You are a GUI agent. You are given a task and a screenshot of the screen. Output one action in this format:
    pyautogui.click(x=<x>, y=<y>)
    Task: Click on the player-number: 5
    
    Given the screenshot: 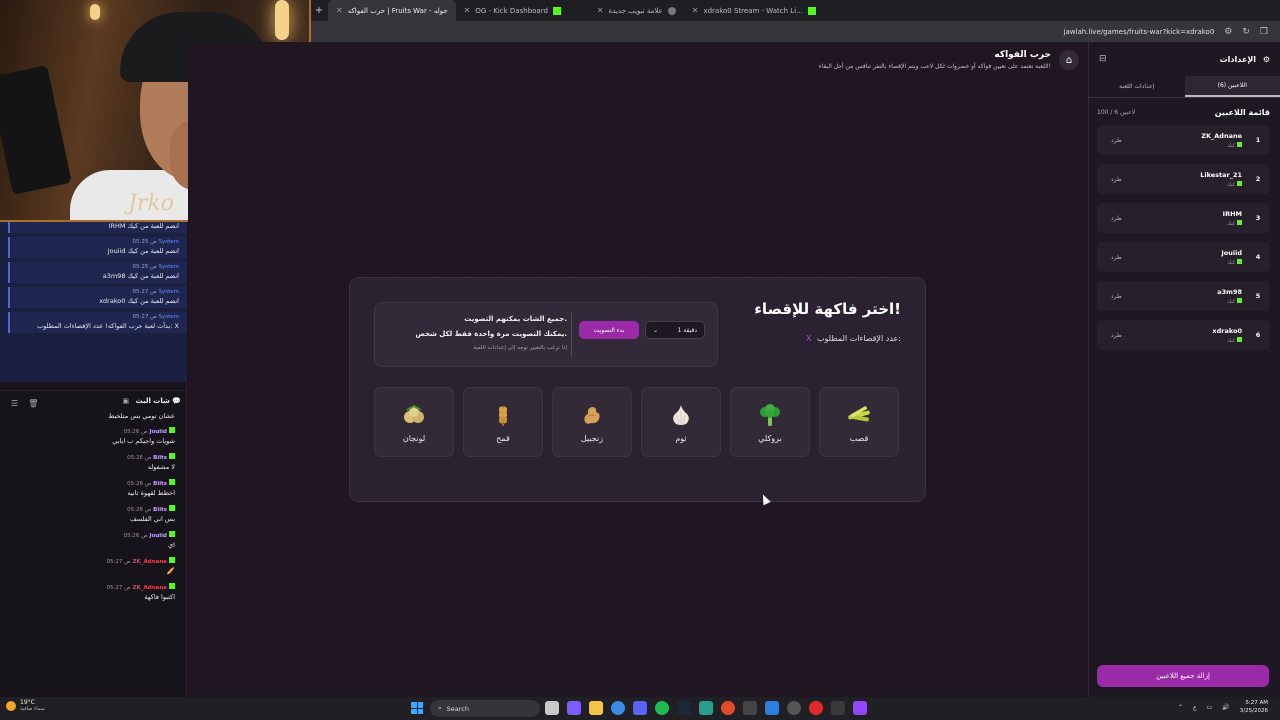 What is the action you would take?
    pyautogui.click(x=1258, y=296)
    